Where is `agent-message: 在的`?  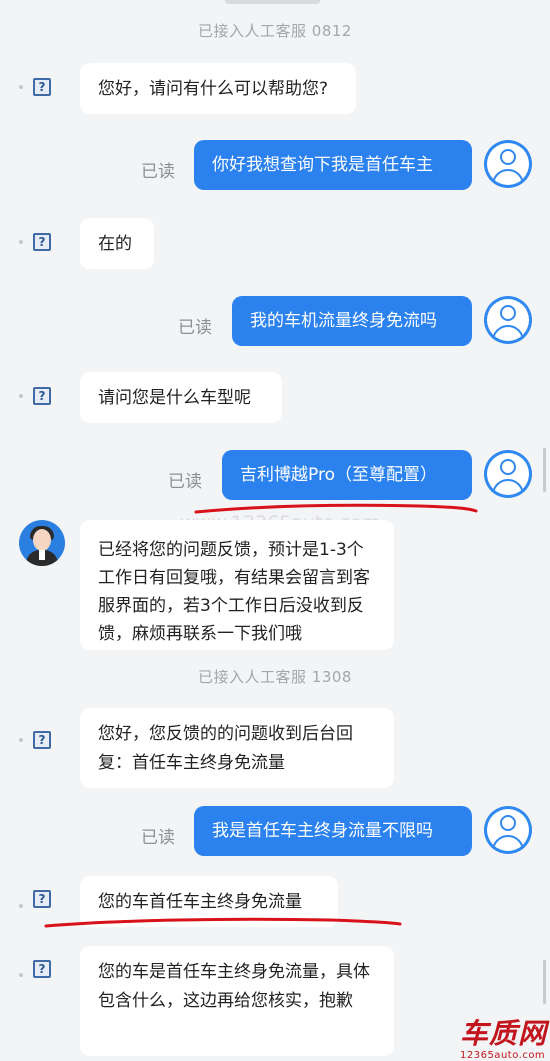 agent-message: 在的 is located at coordinates (117, 243).